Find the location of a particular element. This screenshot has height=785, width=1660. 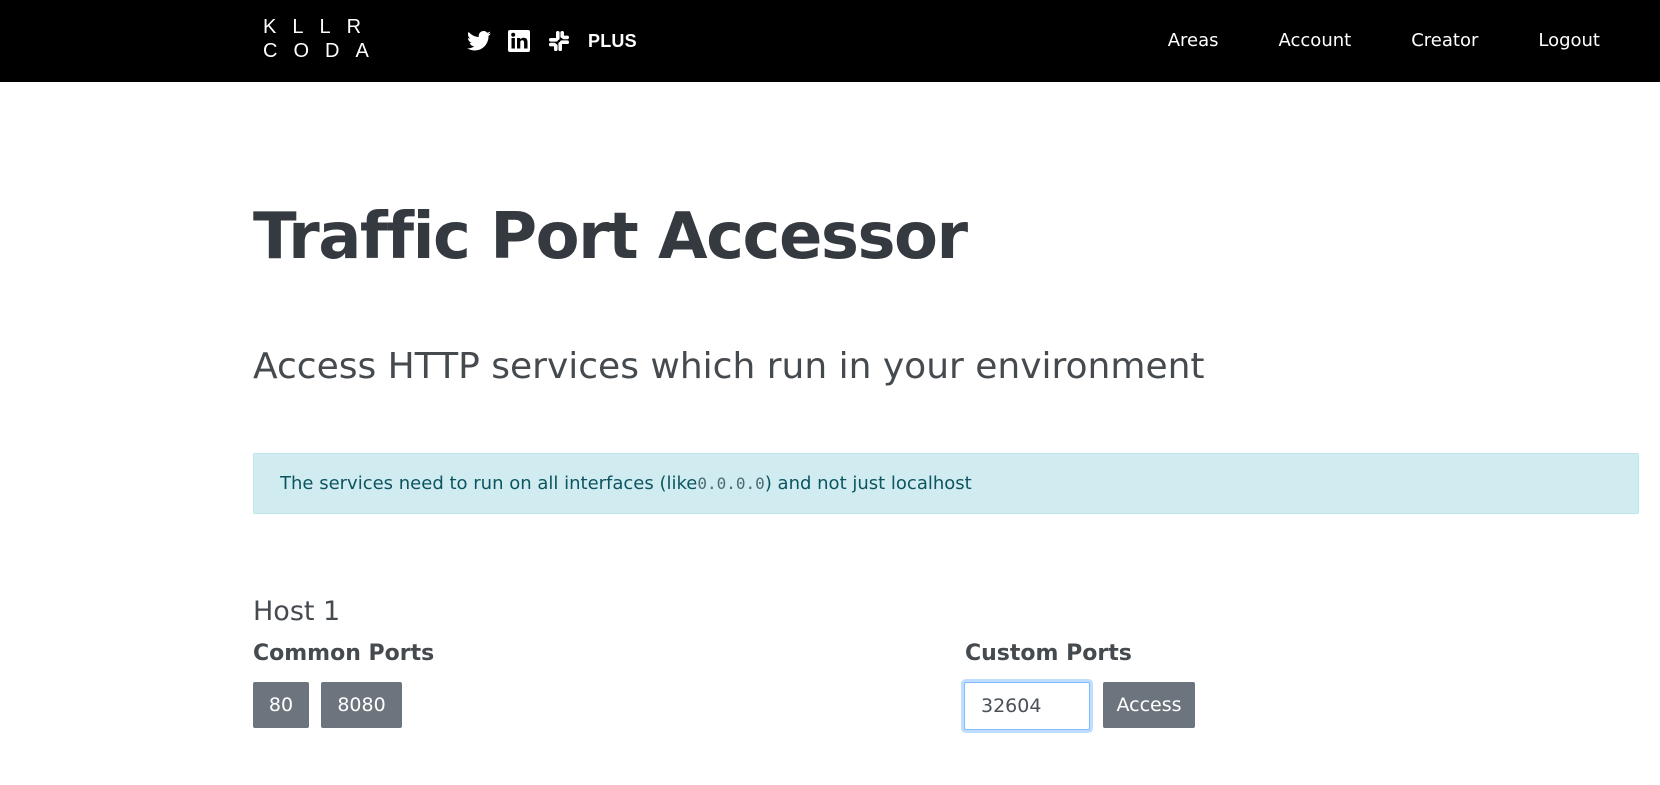

host-title: Host 1 is located at coordinates (297, 611).